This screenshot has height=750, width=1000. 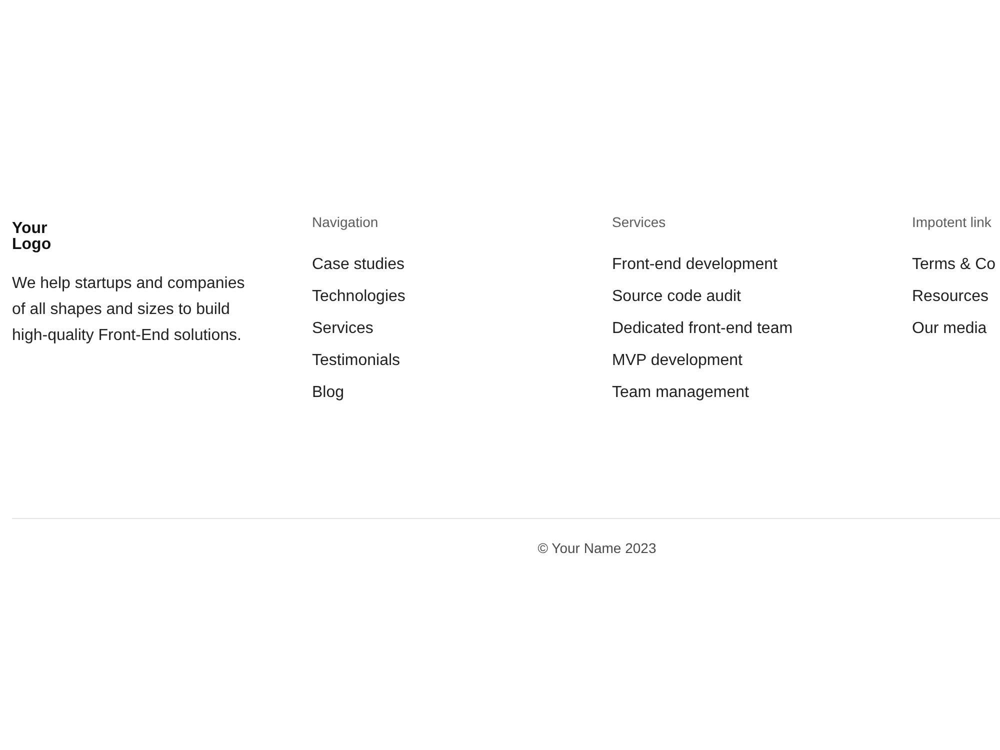 What do you see at coordinates (345, 222) in the screenshot?
I see `column-heading: Navigation` at bounding box center [345, 222].